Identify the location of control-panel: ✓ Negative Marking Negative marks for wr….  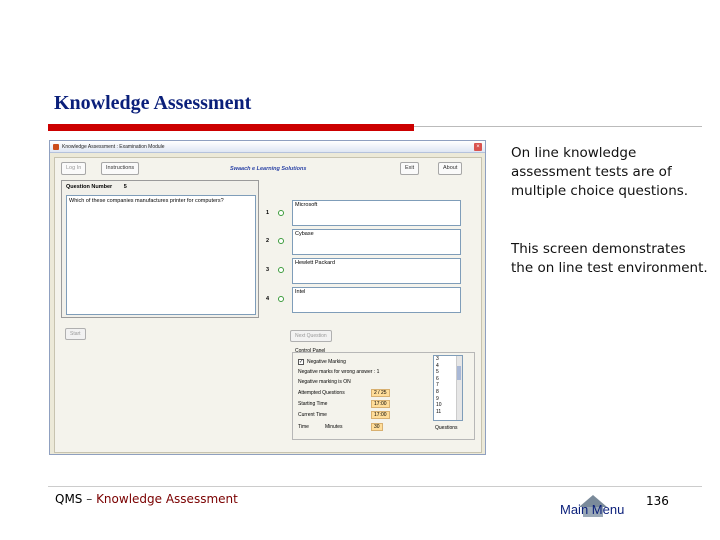
(383, 396).